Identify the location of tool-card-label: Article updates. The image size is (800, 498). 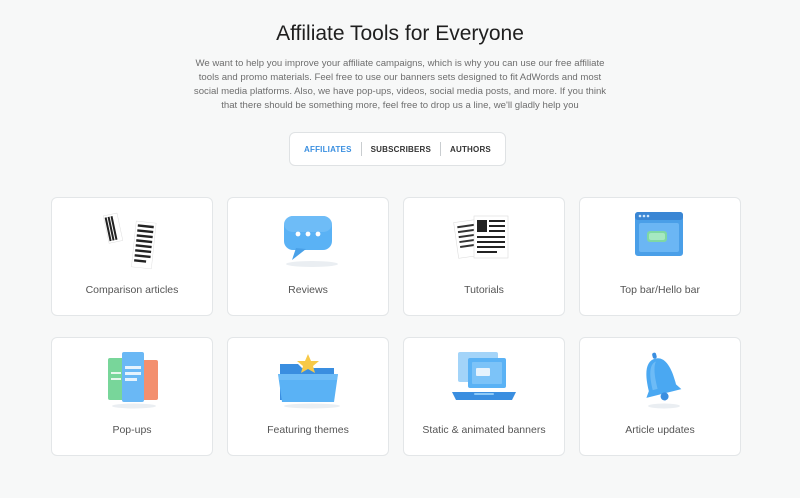
(660, 430).